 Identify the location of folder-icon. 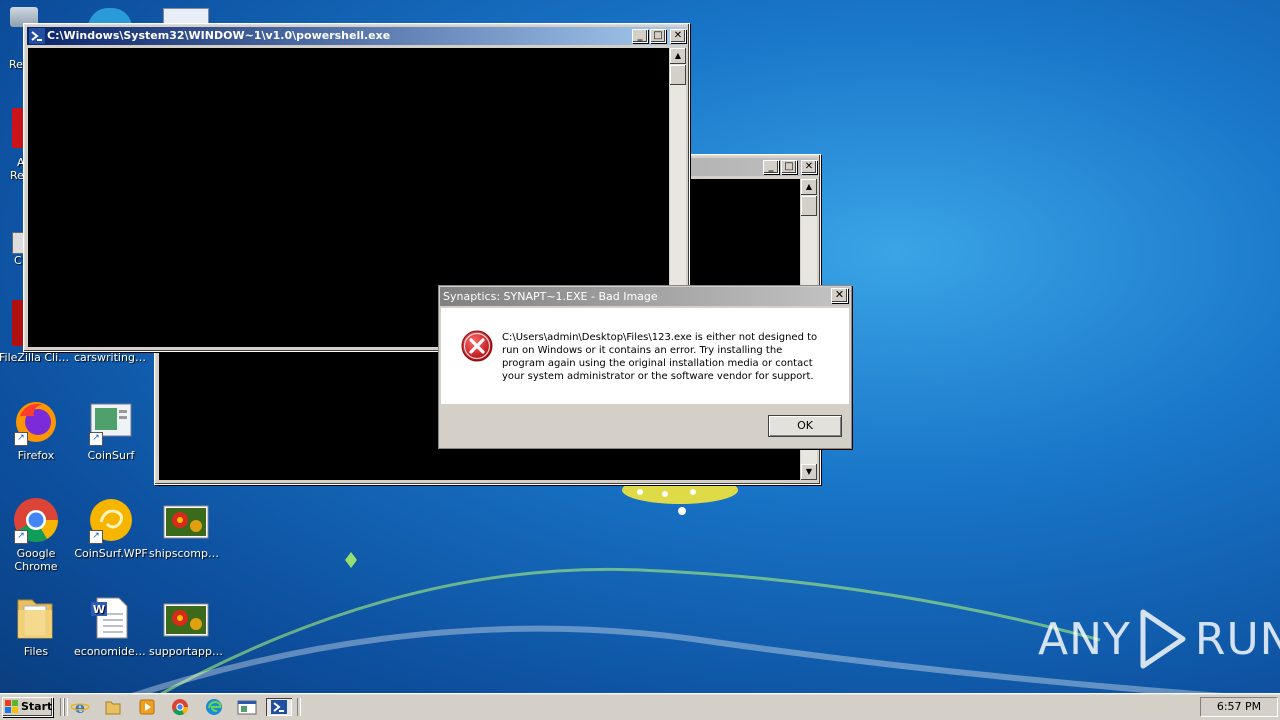
(36, 618).